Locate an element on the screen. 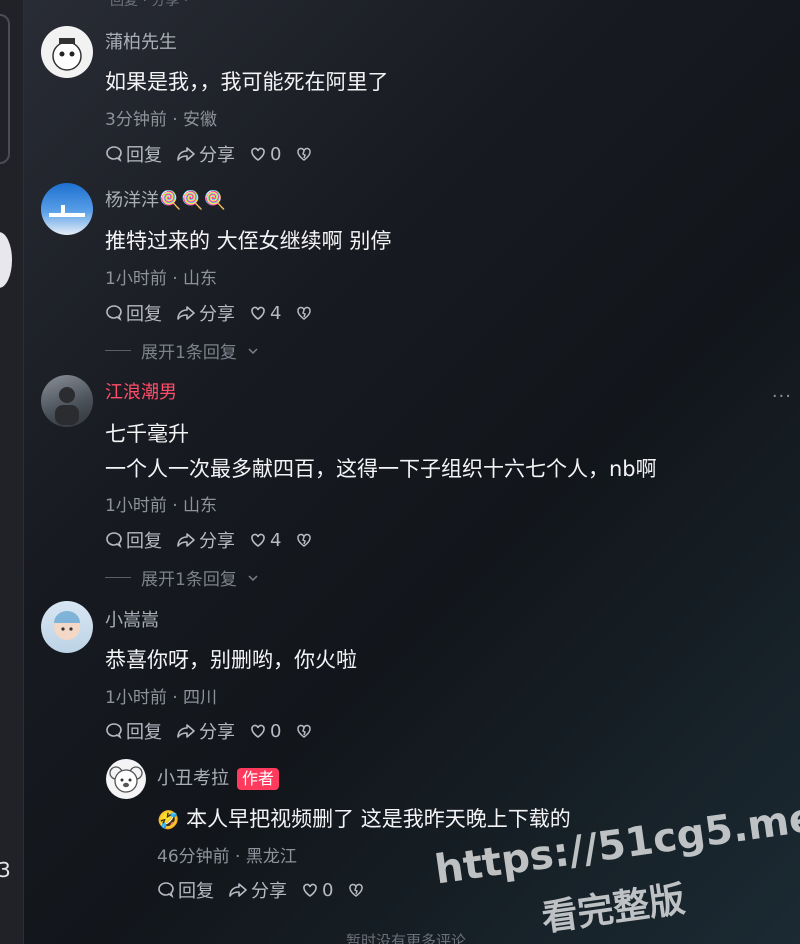  reply-text-row: 🤣 本人早把视频删了 这是我昨天晚上下载的 is located at coordinates (364, 818).